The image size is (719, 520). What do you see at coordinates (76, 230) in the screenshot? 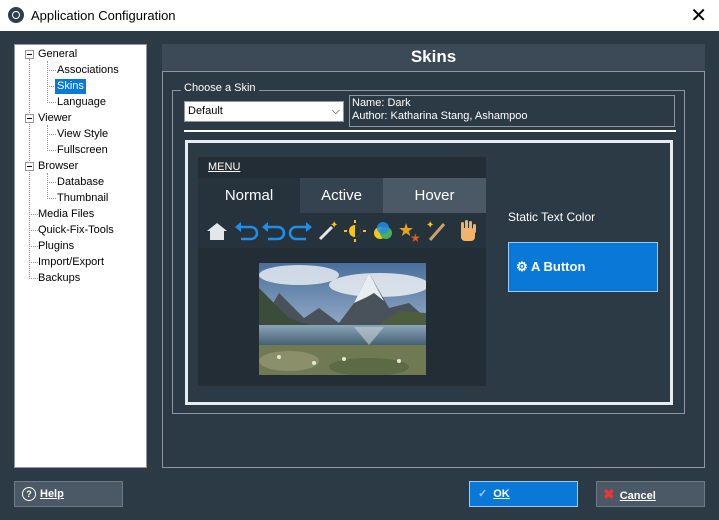
I see `tree-item-quick-fix-tools: Quick-Fix-Tools` at bounding box center [76, 230].